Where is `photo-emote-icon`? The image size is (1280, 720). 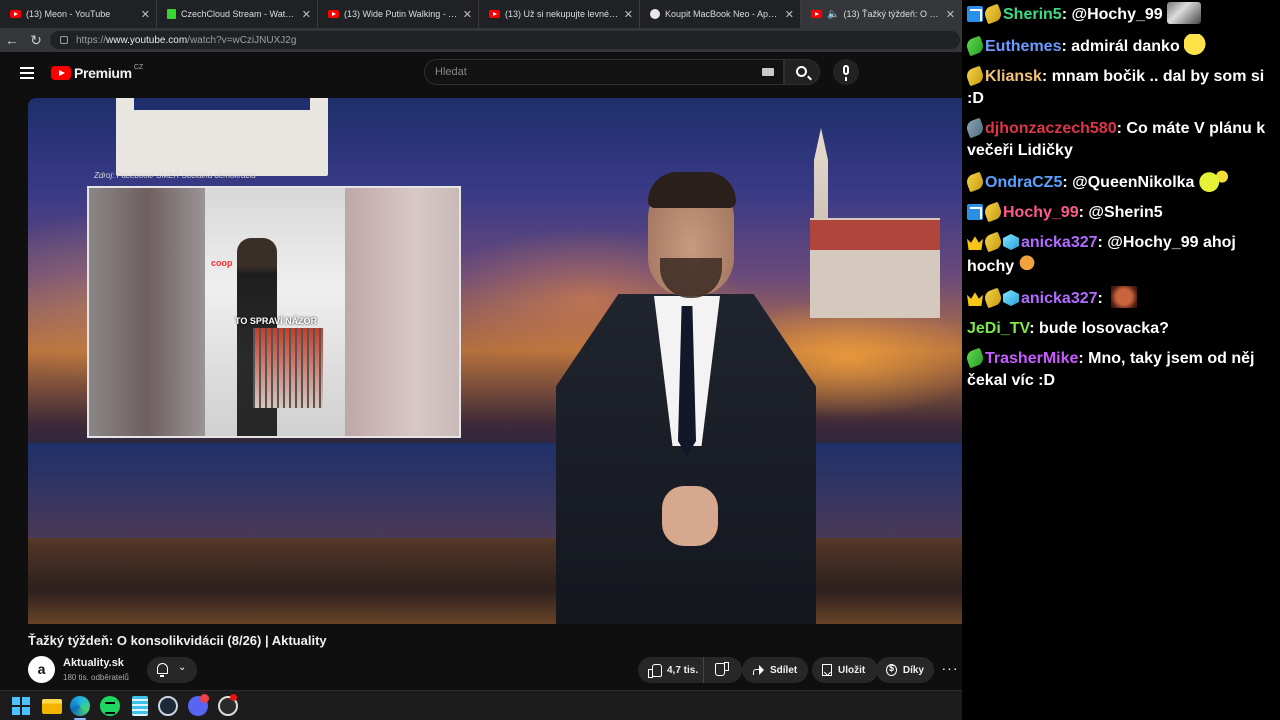 photo-emote-icon is located at coordinates (1183, 13).